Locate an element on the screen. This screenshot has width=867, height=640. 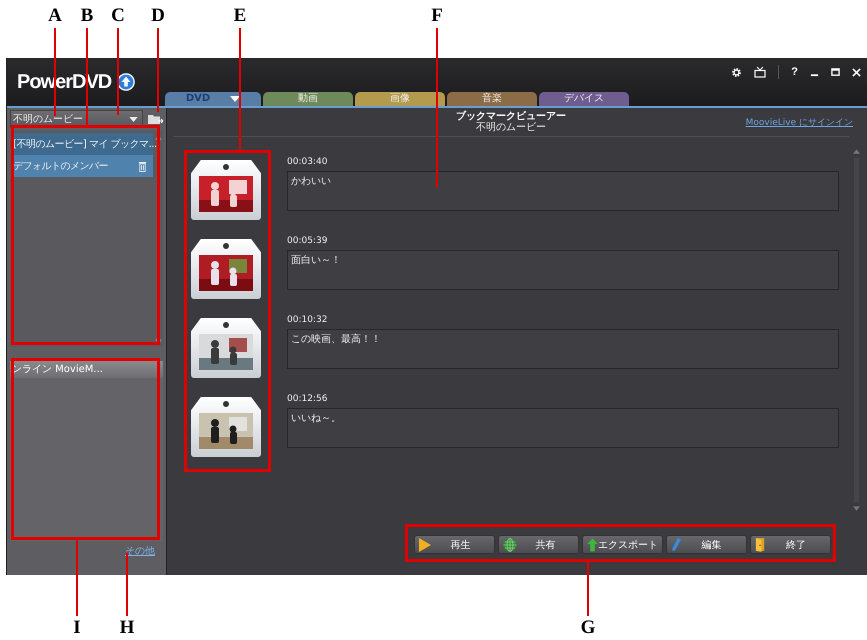
close-icon is located at coordinates (856, 72).